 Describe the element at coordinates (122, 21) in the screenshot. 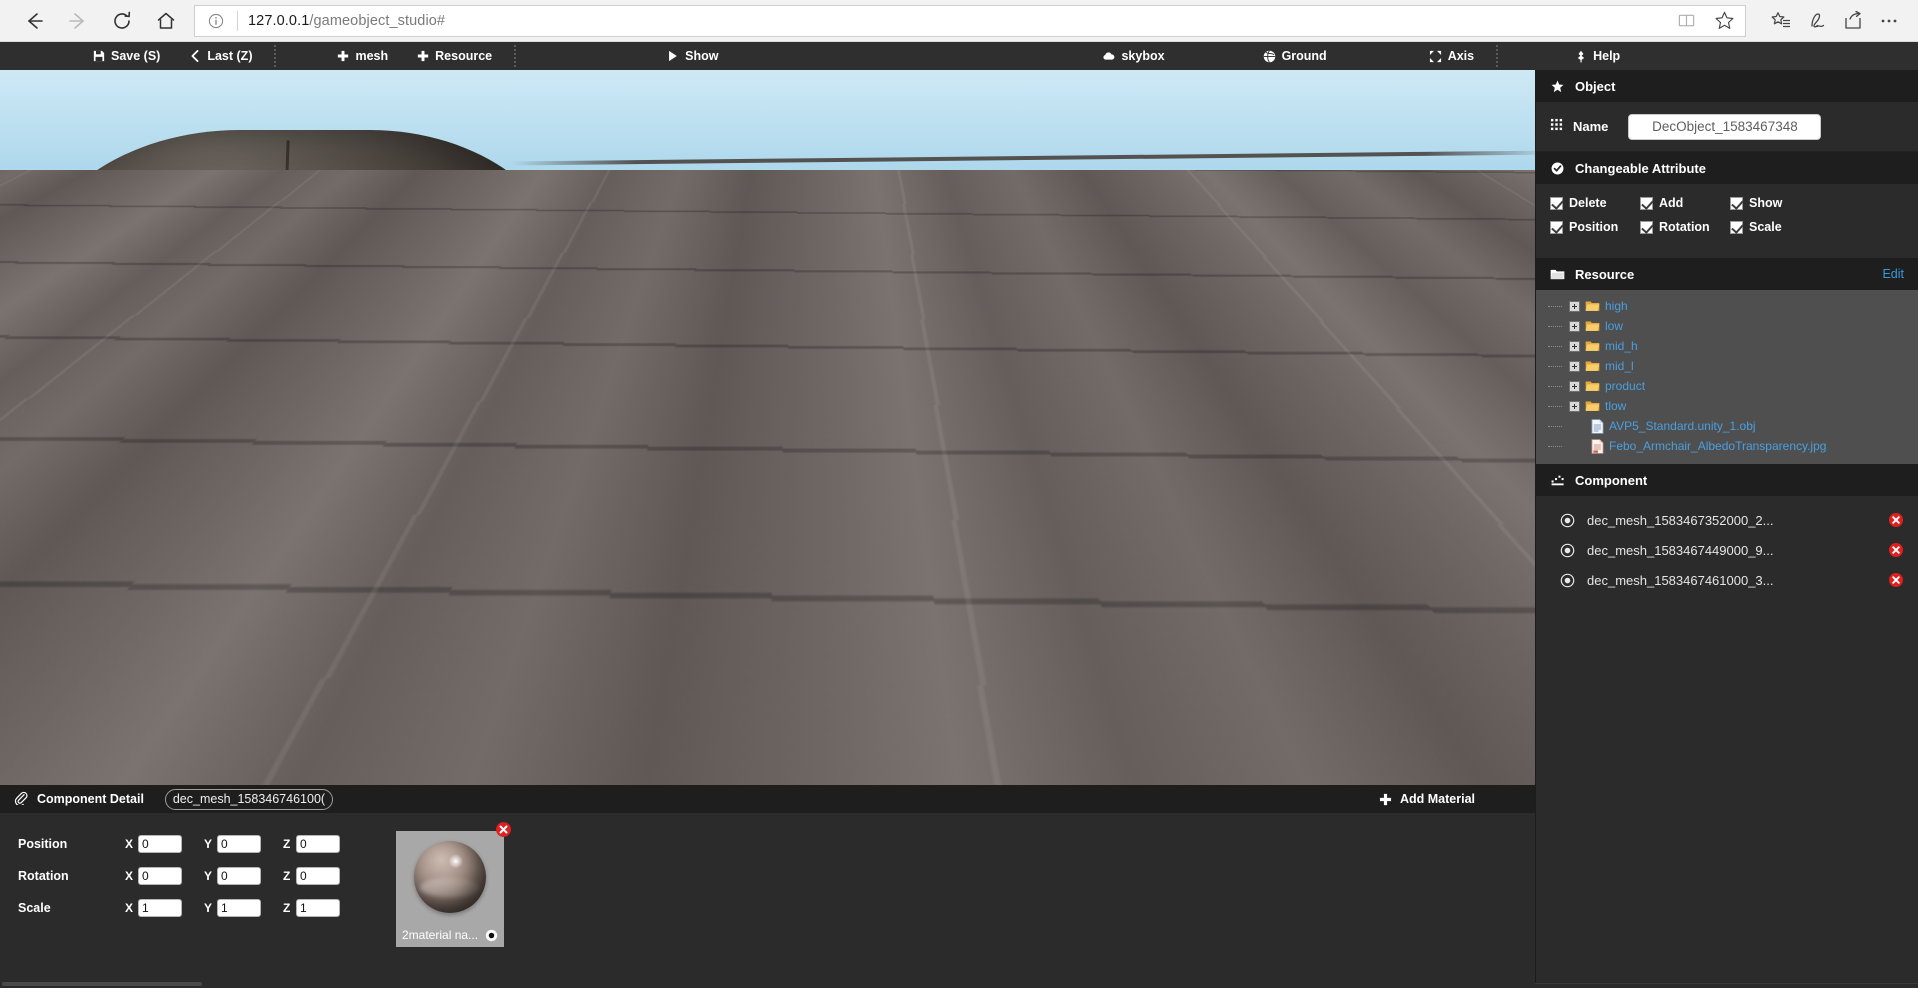

I see `refresh-button` at that location.